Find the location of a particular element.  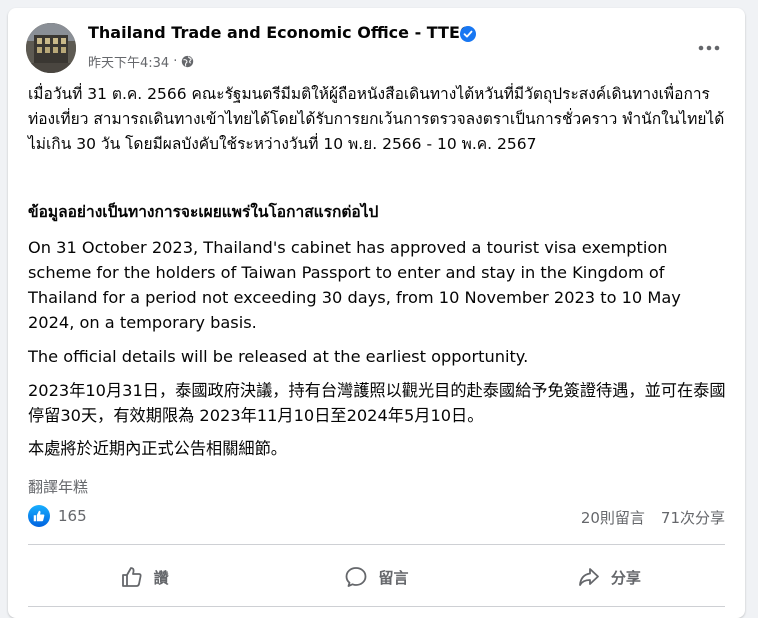

engagement-stats: 20則留言 71次分享 is located at coordinates (653, 517).